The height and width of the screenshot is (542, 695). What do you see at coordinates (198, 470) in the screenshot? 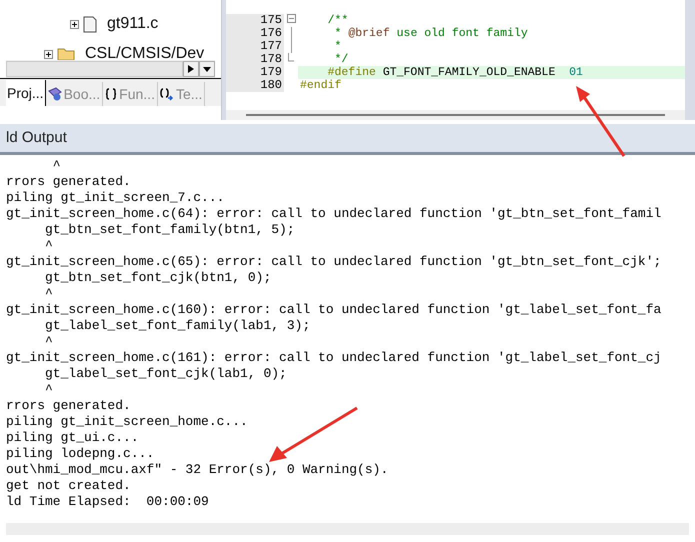
I see `output-line: out\hmi_mod_mcu.axf" - 32 Error(s), 0 Warning(s).` at bounding box center [198, 470].